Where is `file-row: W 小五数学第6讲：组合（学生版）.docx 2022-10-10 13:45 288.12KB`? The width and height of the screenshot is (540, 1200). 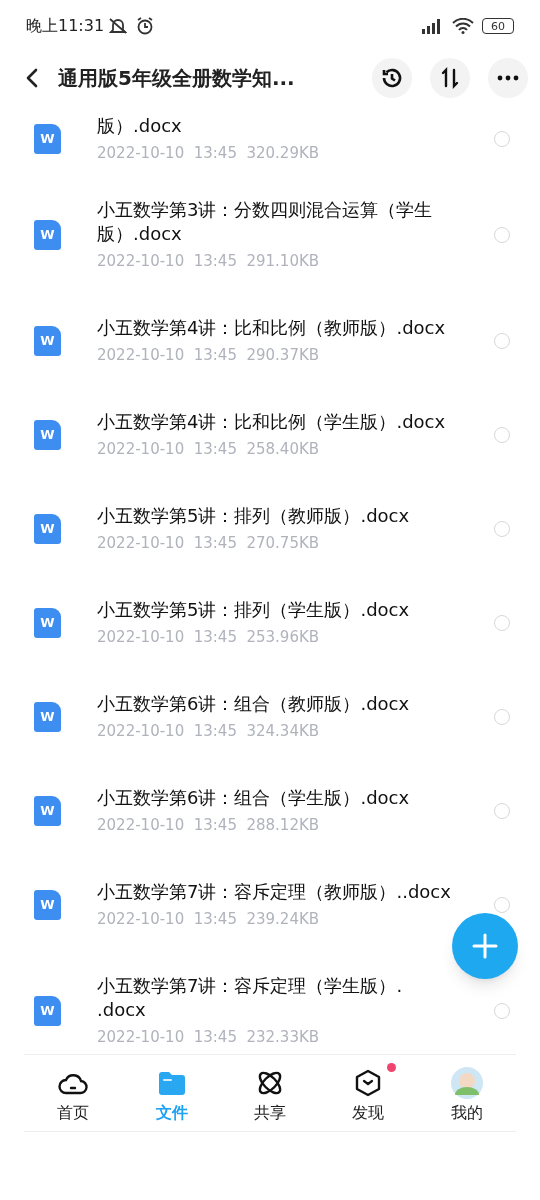
file-row: W 小五数学第6讲：组合（学生版）.docx 2022-10-10 13:45 288.12KB is located at coordinates (270, 811).